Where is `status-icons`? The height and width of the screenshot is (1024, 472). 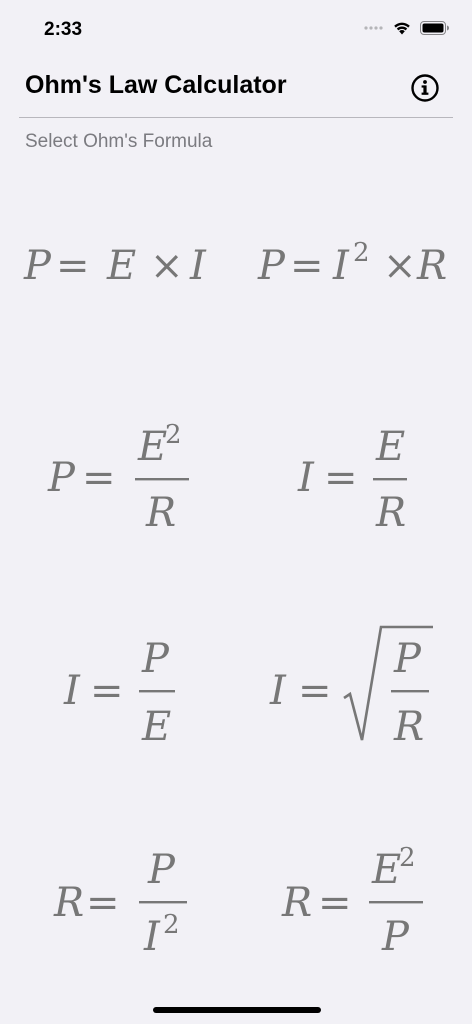 status-icons is located at coordinates (407, 27).